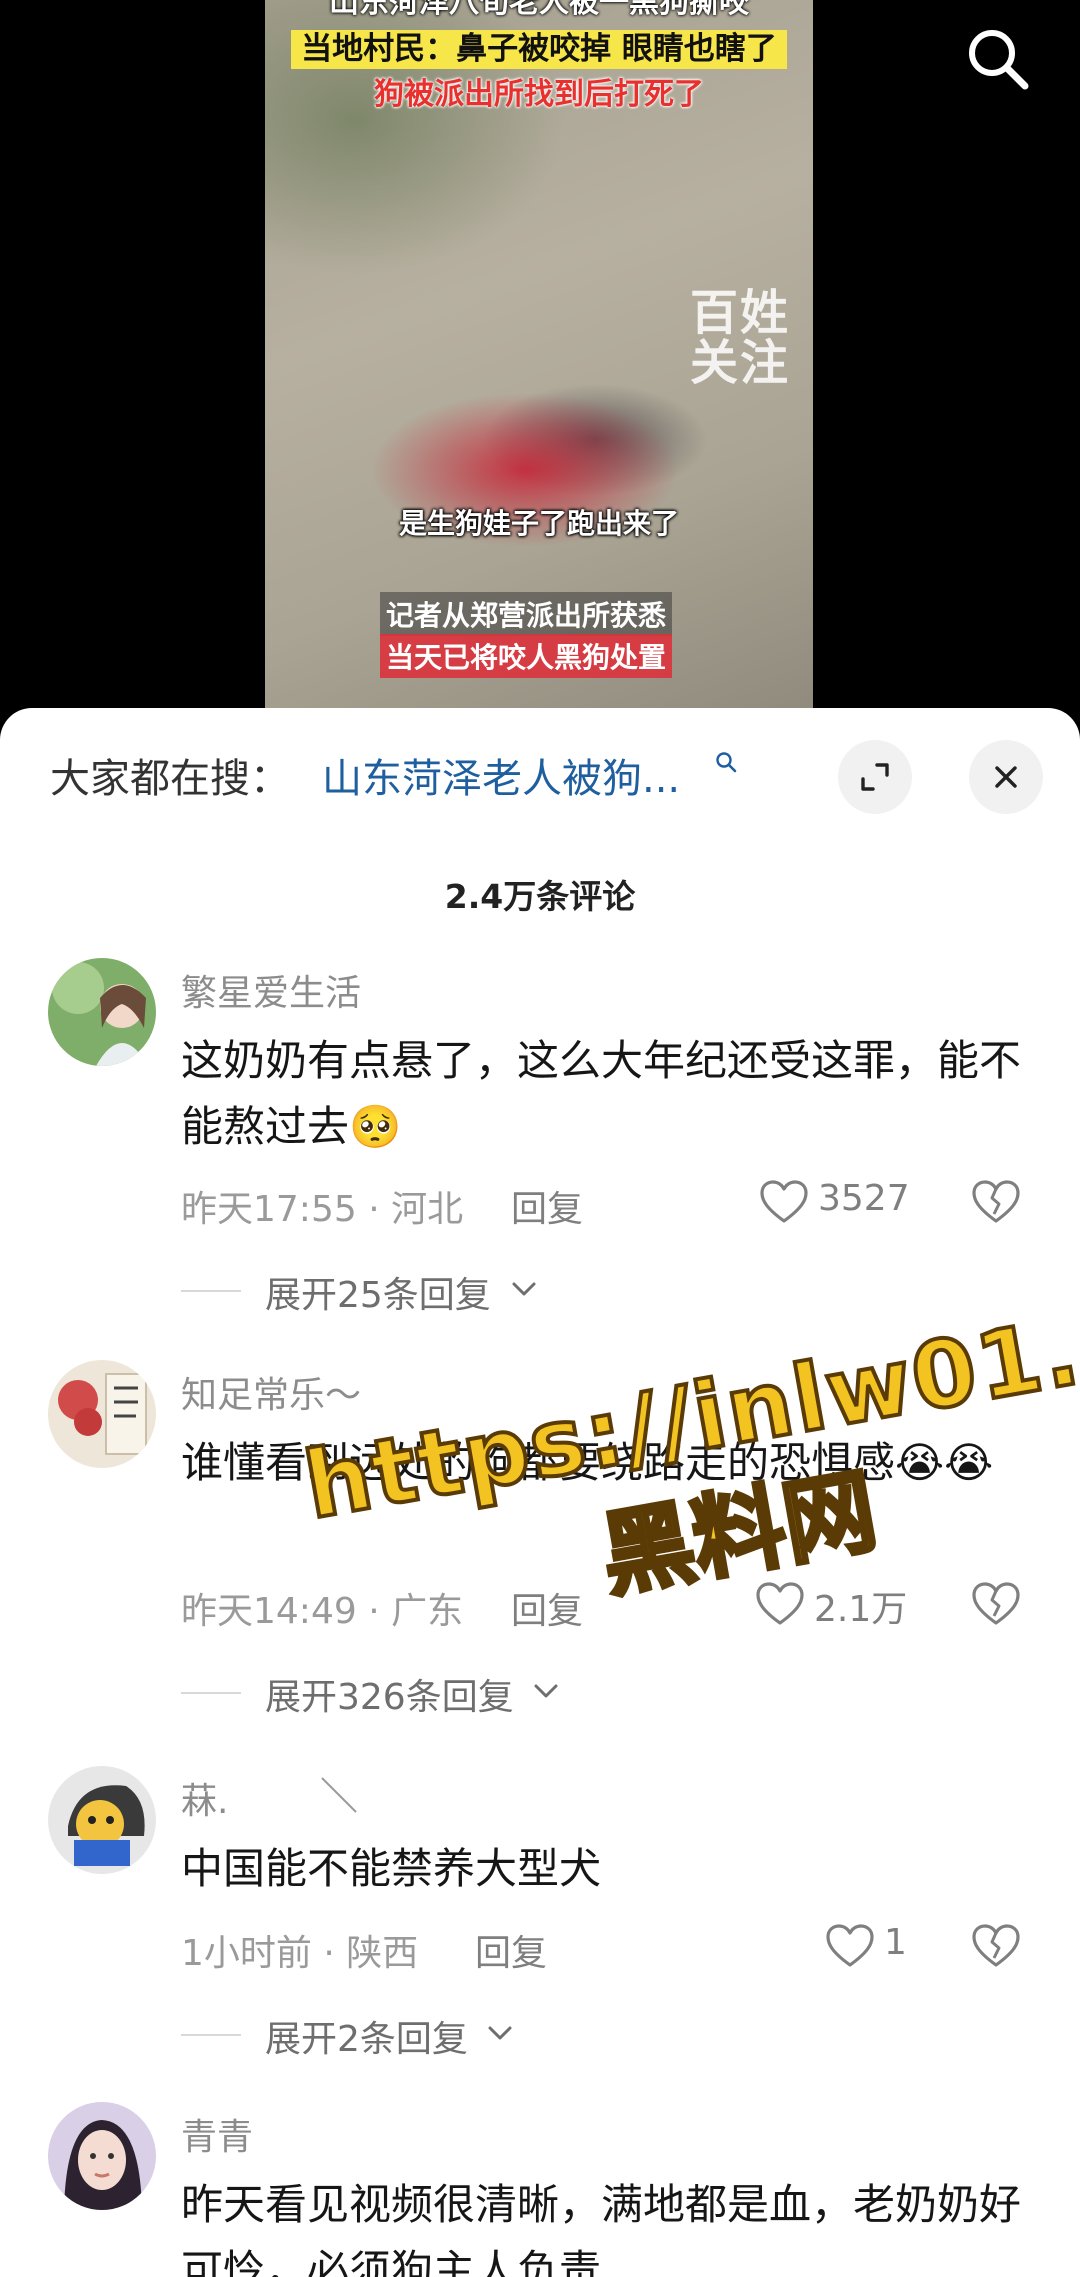  I want to click on video-title-overlay: 山东菏泽八旬老人被一黑狗撕咬, so click(539, 10).